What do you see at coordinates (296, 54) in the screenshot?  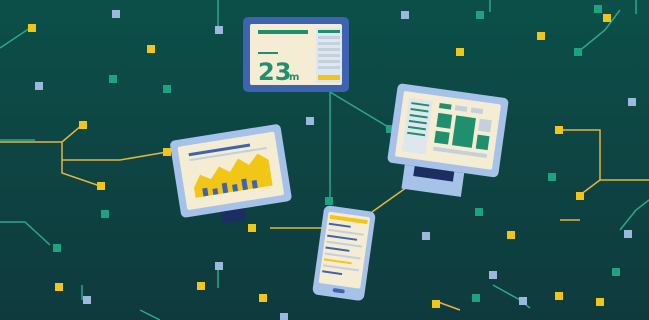 I see `wall-monitor: 23 m` at bounding box center [296, 54].